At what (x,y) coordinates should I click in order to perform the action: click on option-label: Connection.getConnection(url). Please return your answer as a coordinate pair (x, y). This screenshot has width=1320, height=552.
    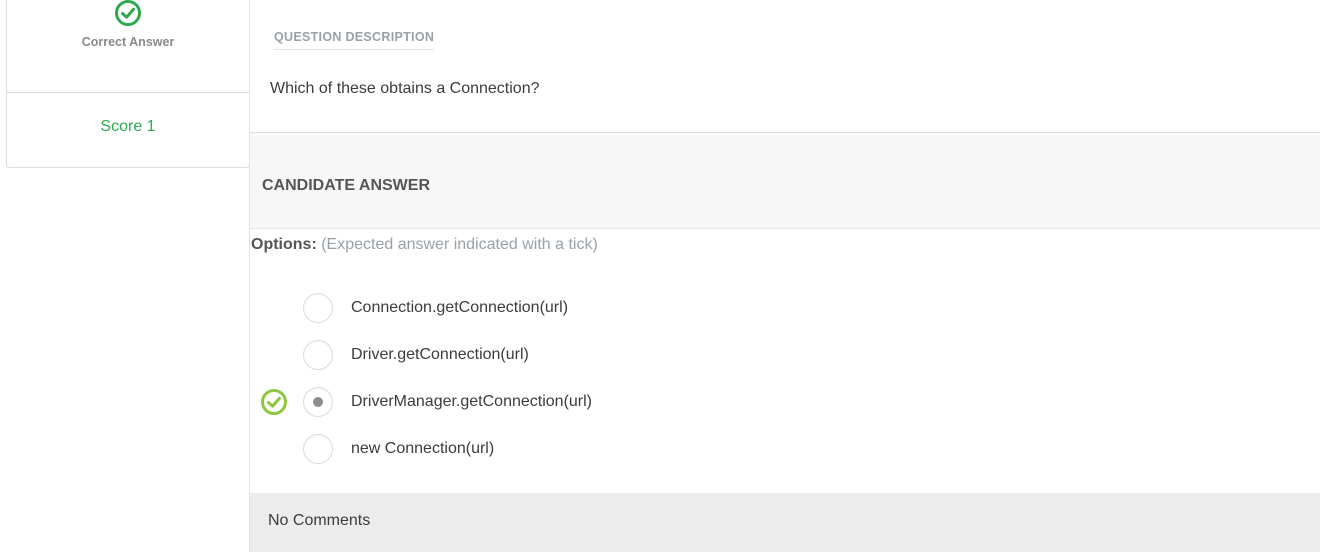
    Looking at the image, I should click on (460, 307).